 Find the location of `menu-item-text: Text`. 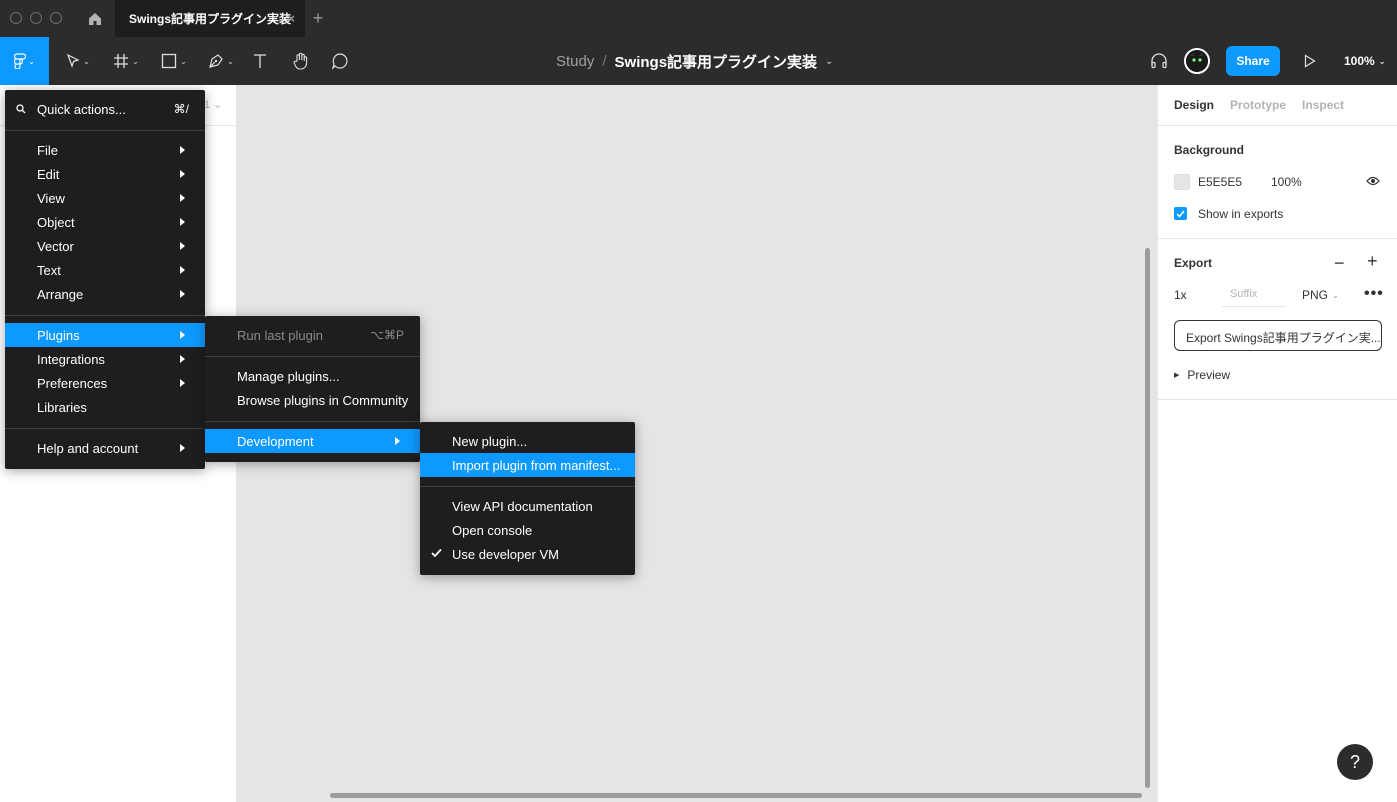

menu-item-text: Text is located at coordinates (105, 270).